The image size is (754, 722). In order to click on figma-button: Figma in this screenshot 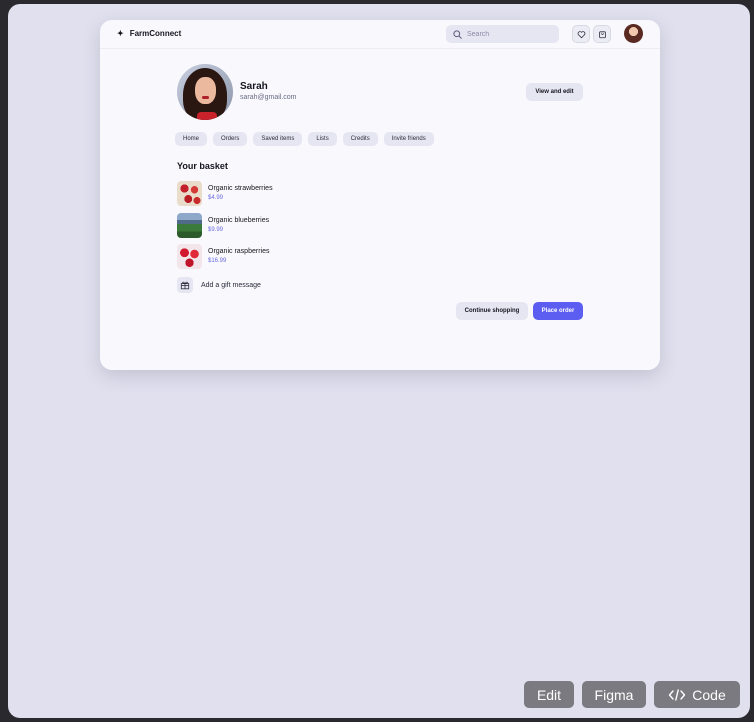, I will do `click(614, 694)`.